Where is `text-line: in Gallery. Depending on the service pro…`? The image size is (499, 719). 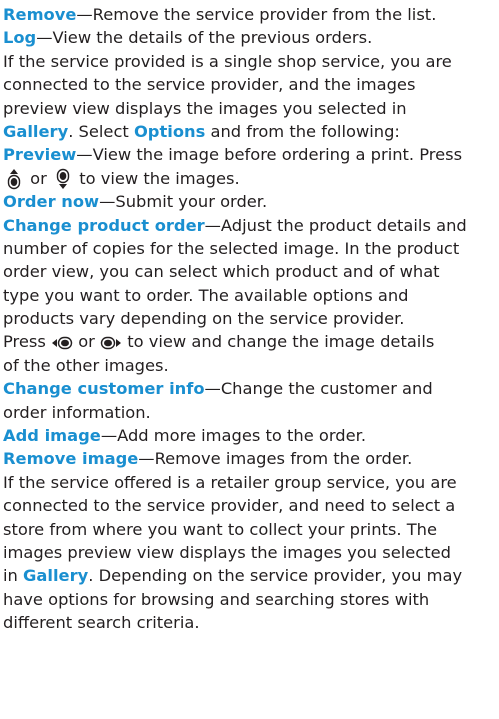 text-line: in Gallery. Depending on the service pro… is located at coordinates (251, 575).